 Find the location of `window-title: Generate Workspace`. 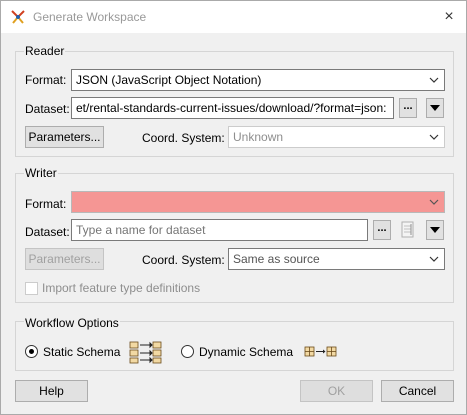

window-title: Generate Workspace is located at coordinates (90, 17).